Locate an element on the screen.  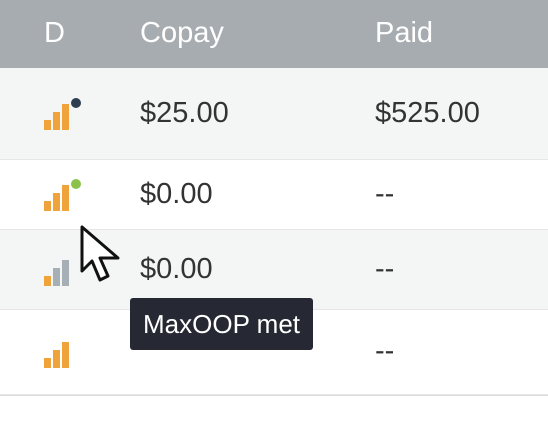
table-cell: $525.00 is located at coordinates (427, 112).